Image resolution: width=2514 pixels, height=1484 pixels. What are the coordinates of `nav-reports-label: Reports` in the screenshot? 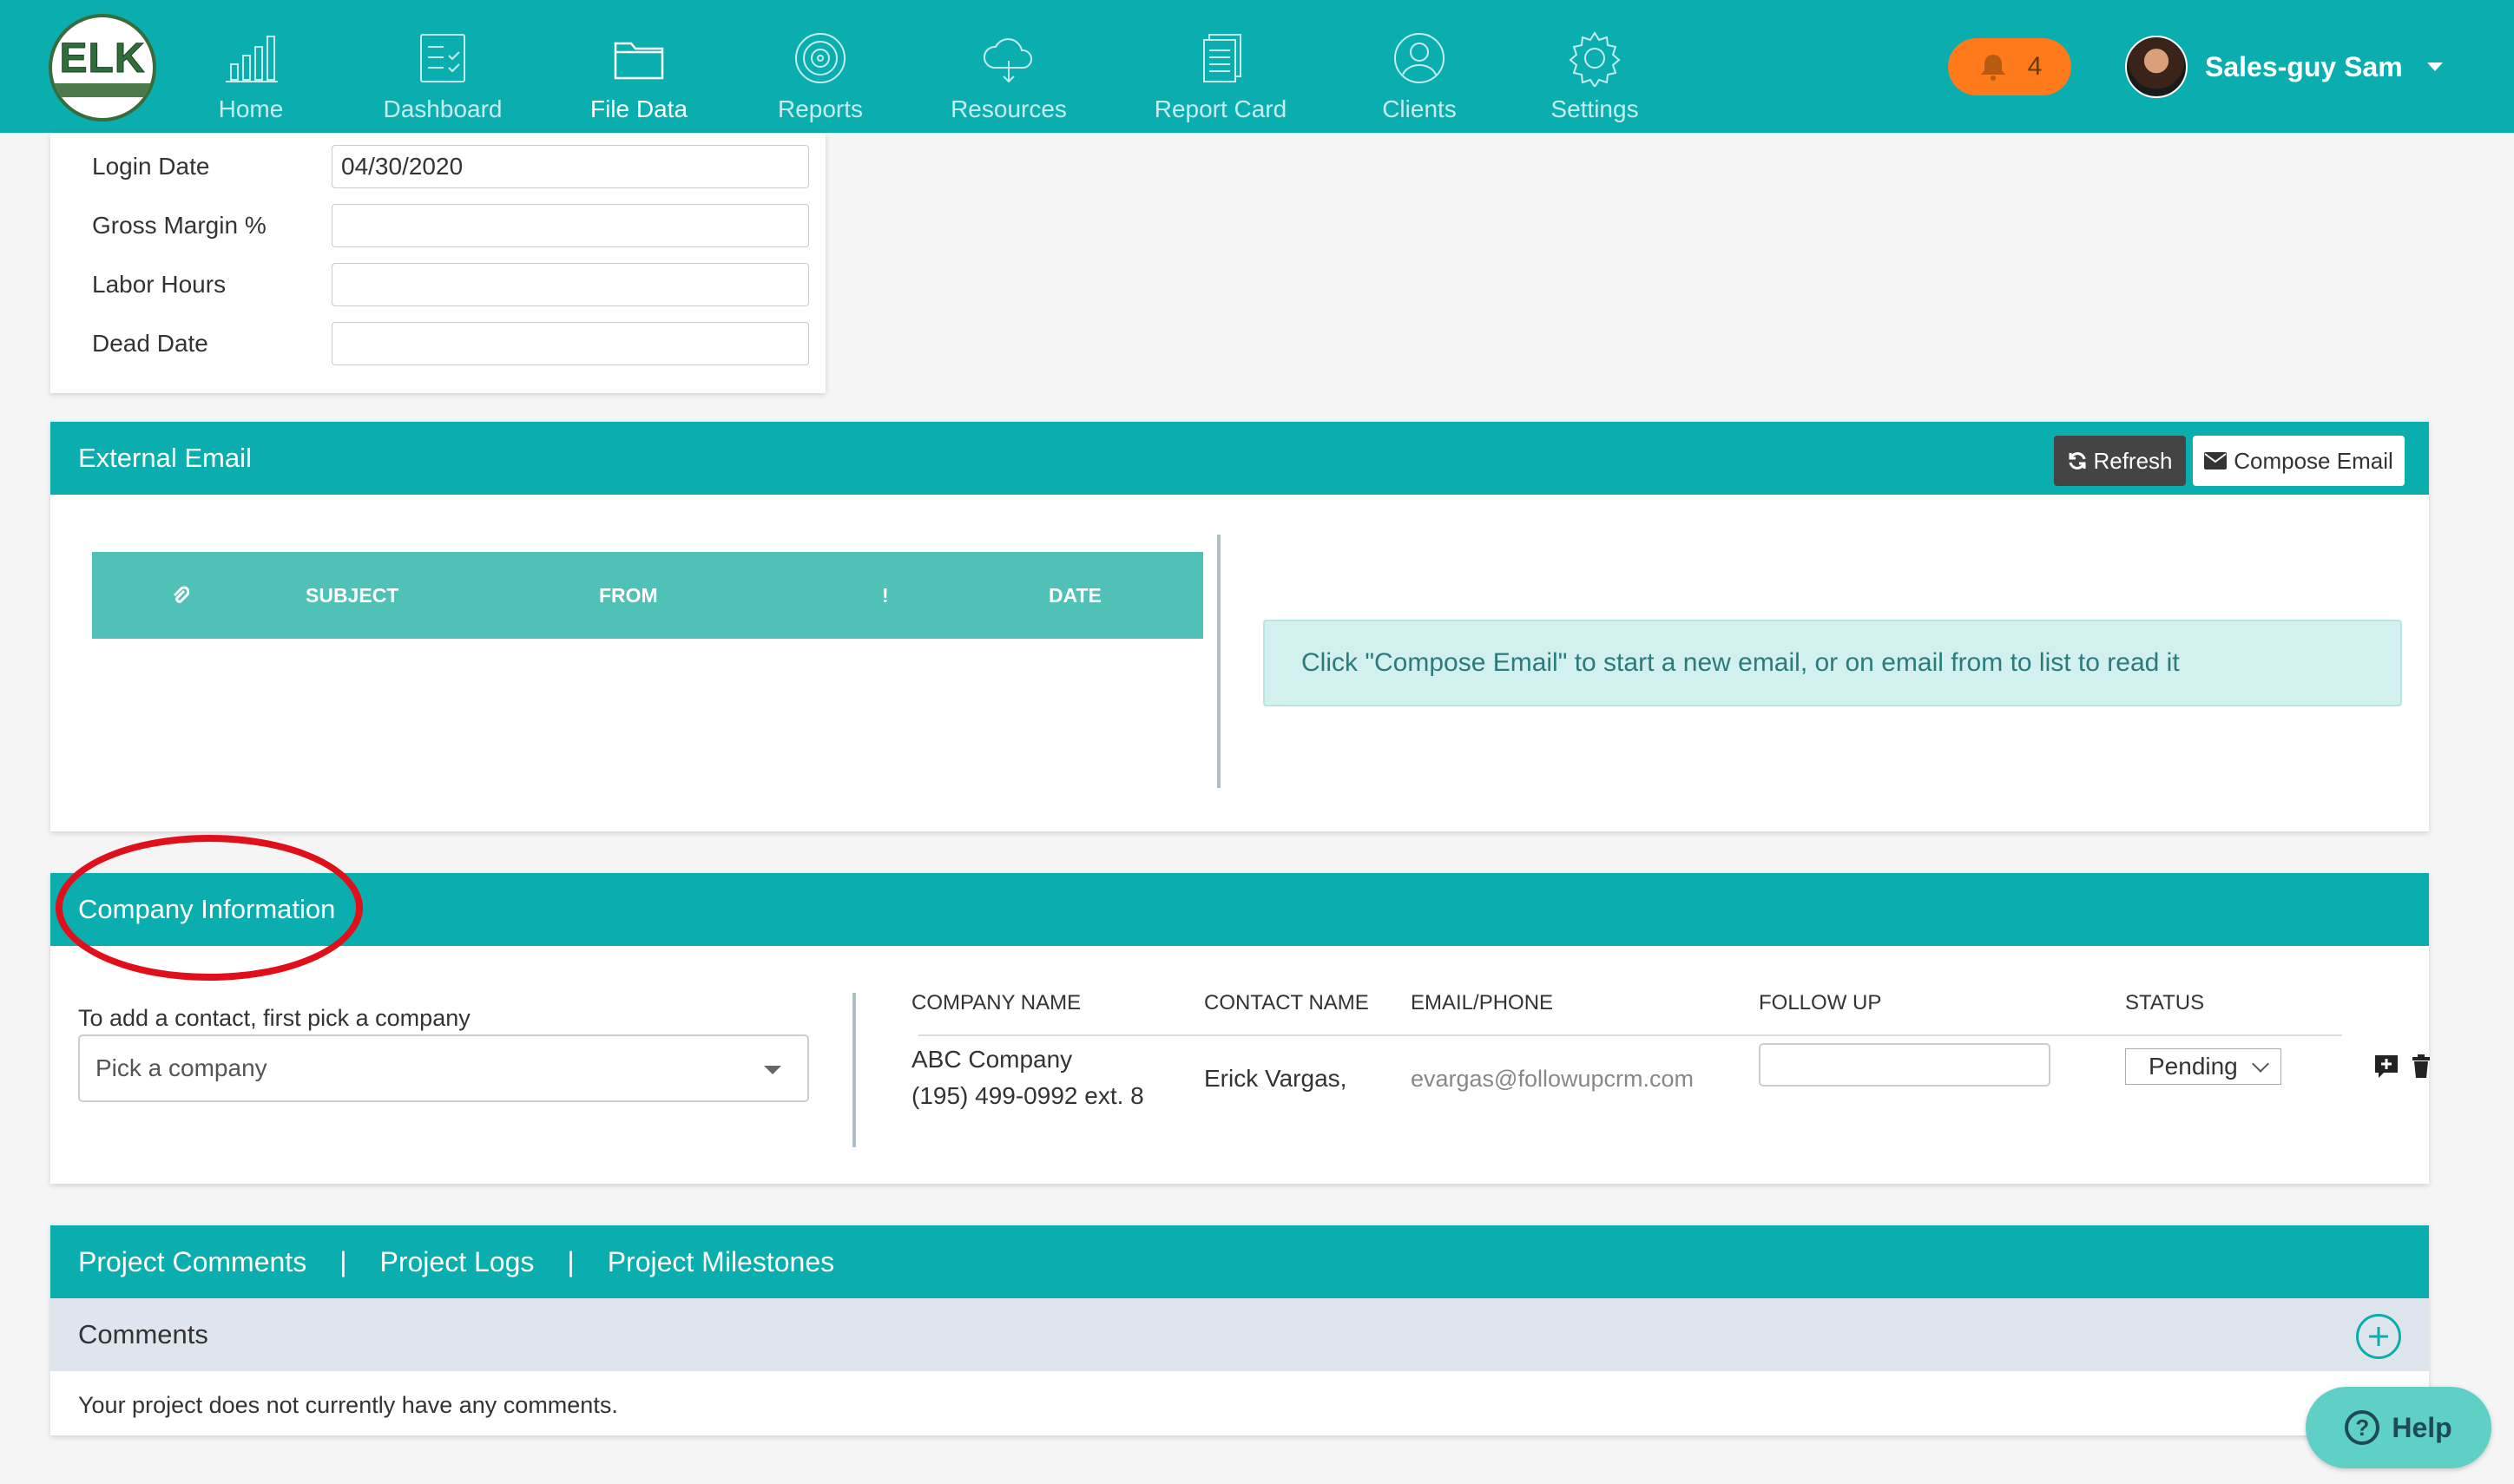 It's located at (820, 108).